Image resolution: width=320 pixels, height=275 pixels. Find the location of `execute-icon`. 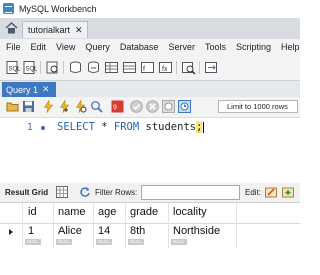

execute-icon is located at coordinates (48, 106).